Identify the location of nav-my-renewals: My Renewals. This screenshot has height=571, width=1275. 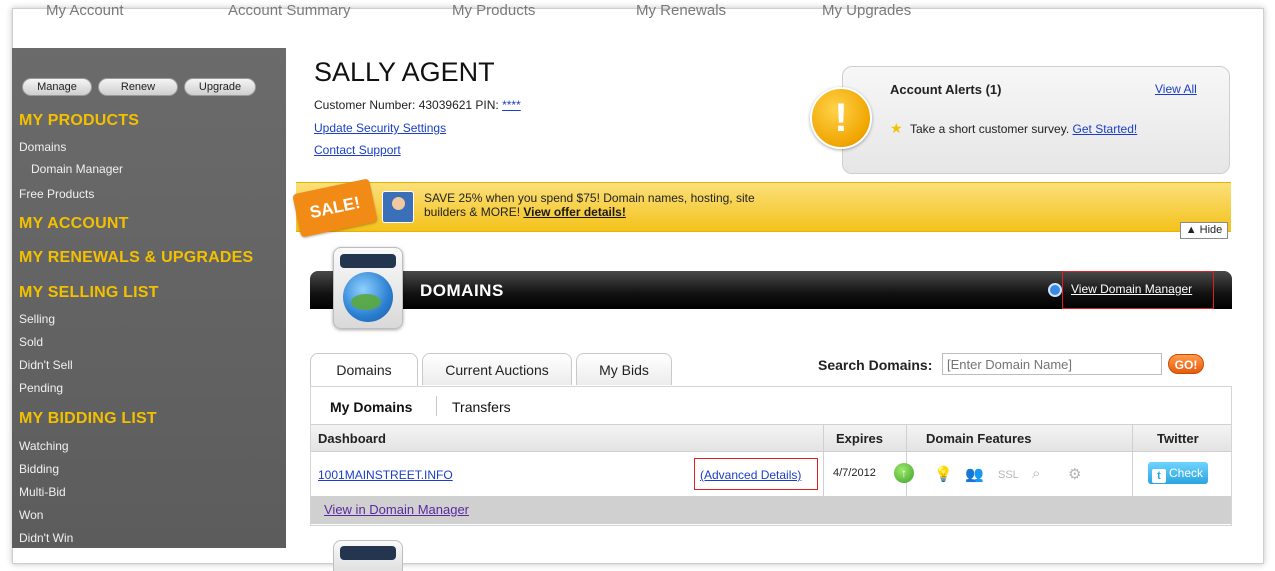
(681, 10).